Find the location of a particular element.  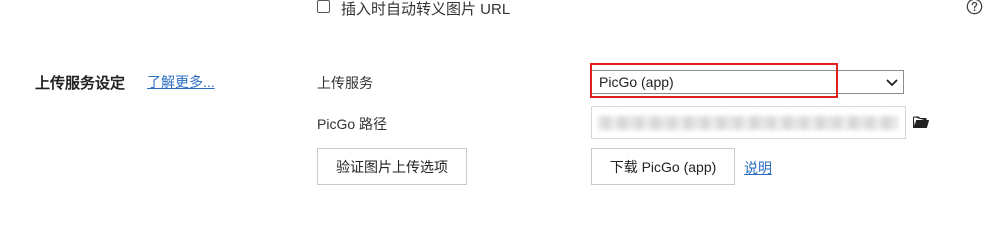

picgo-path-label: PicGo 路径 is located at coordinates (352, 124).